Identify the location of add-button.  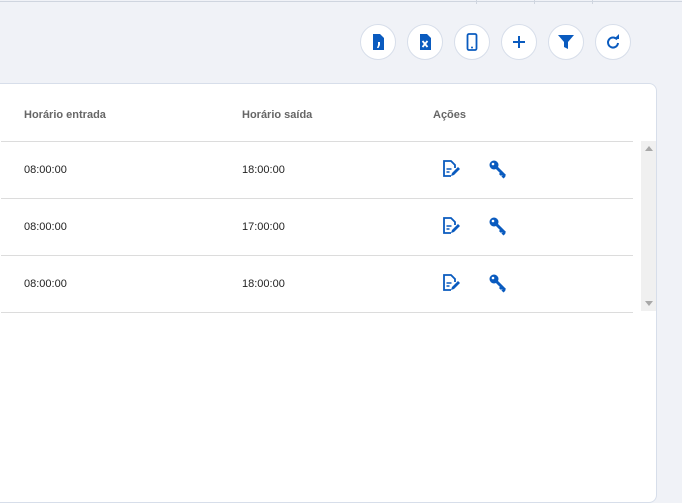
(519, 42).